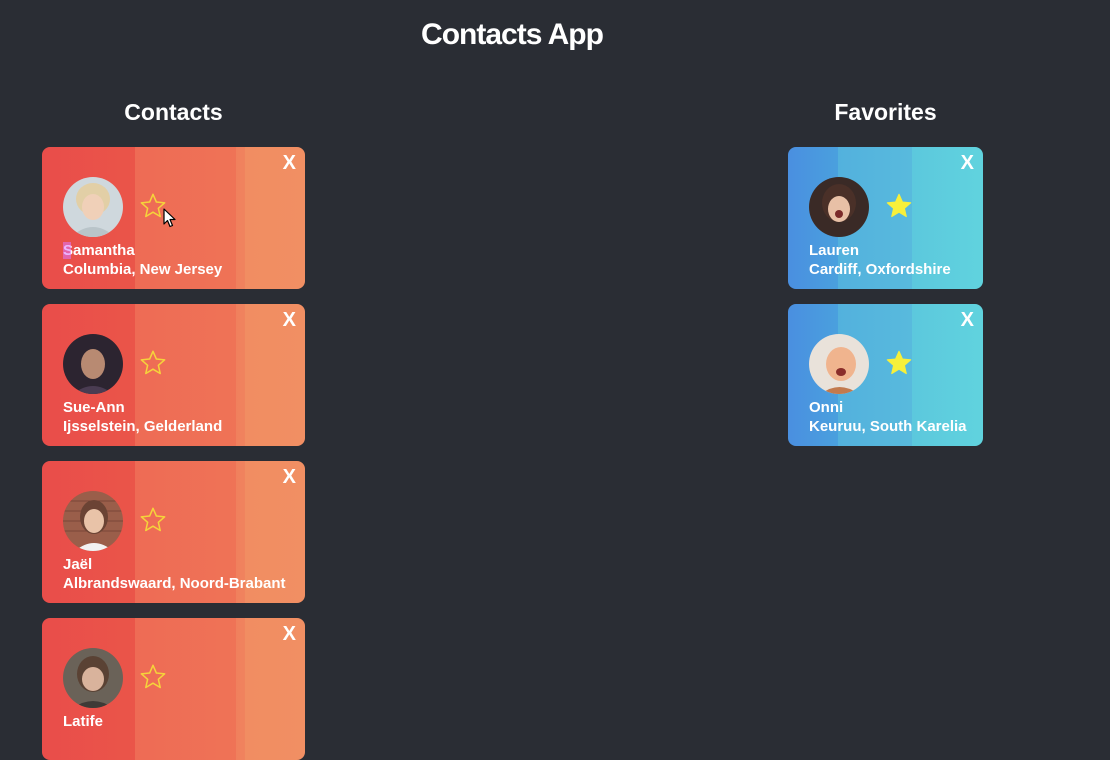 This screenshot has width=1110, height=760. I want to click on contact-name: Samantha, so click(99, 250).